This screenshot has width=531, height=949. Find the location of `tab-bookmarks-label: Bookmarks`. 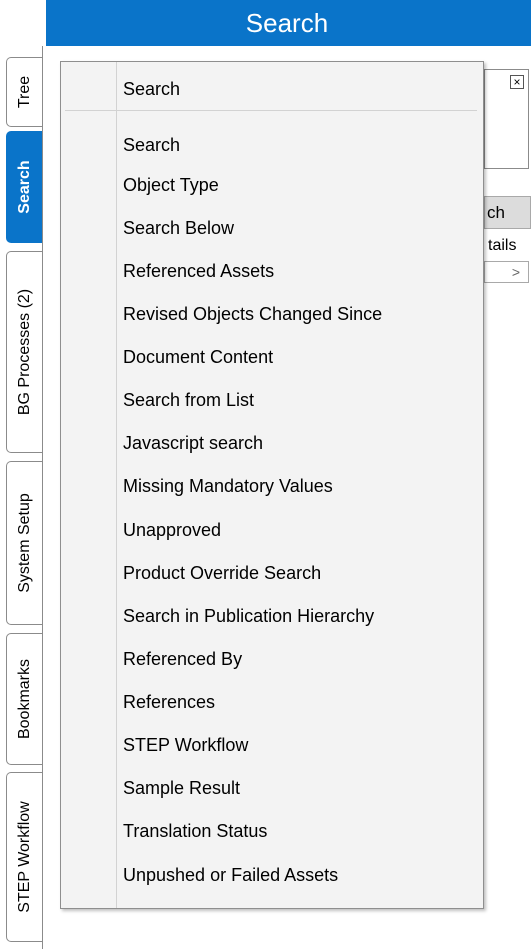

tab-bookmarks-label: Bookmarks is located at coordinates (24, 699).